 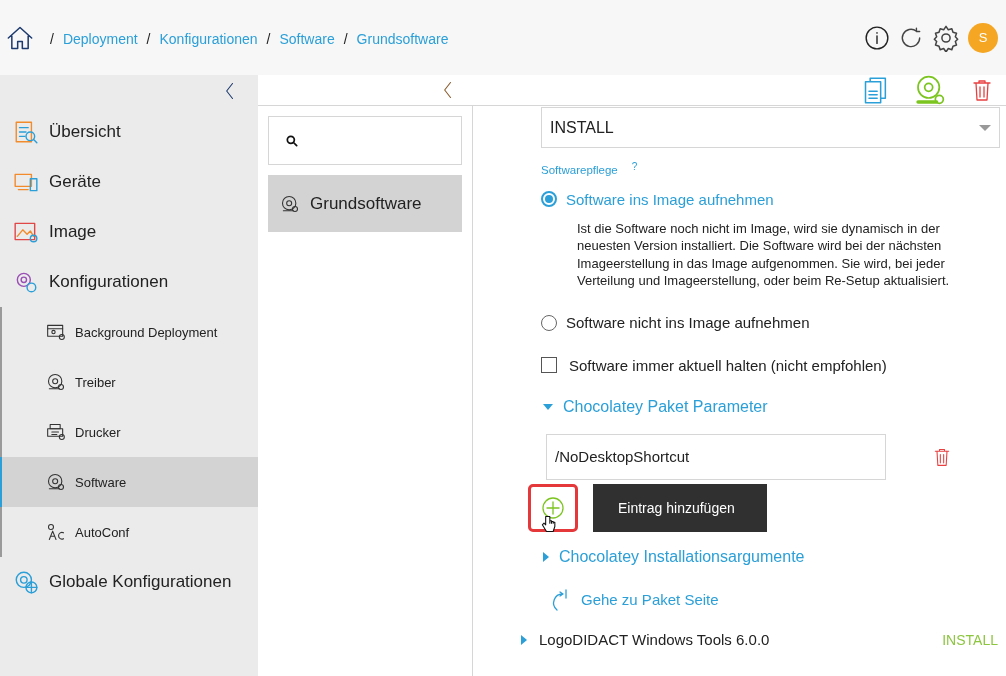 I want to click on sidebar-item: Geräte, so click(x=129, y=182).